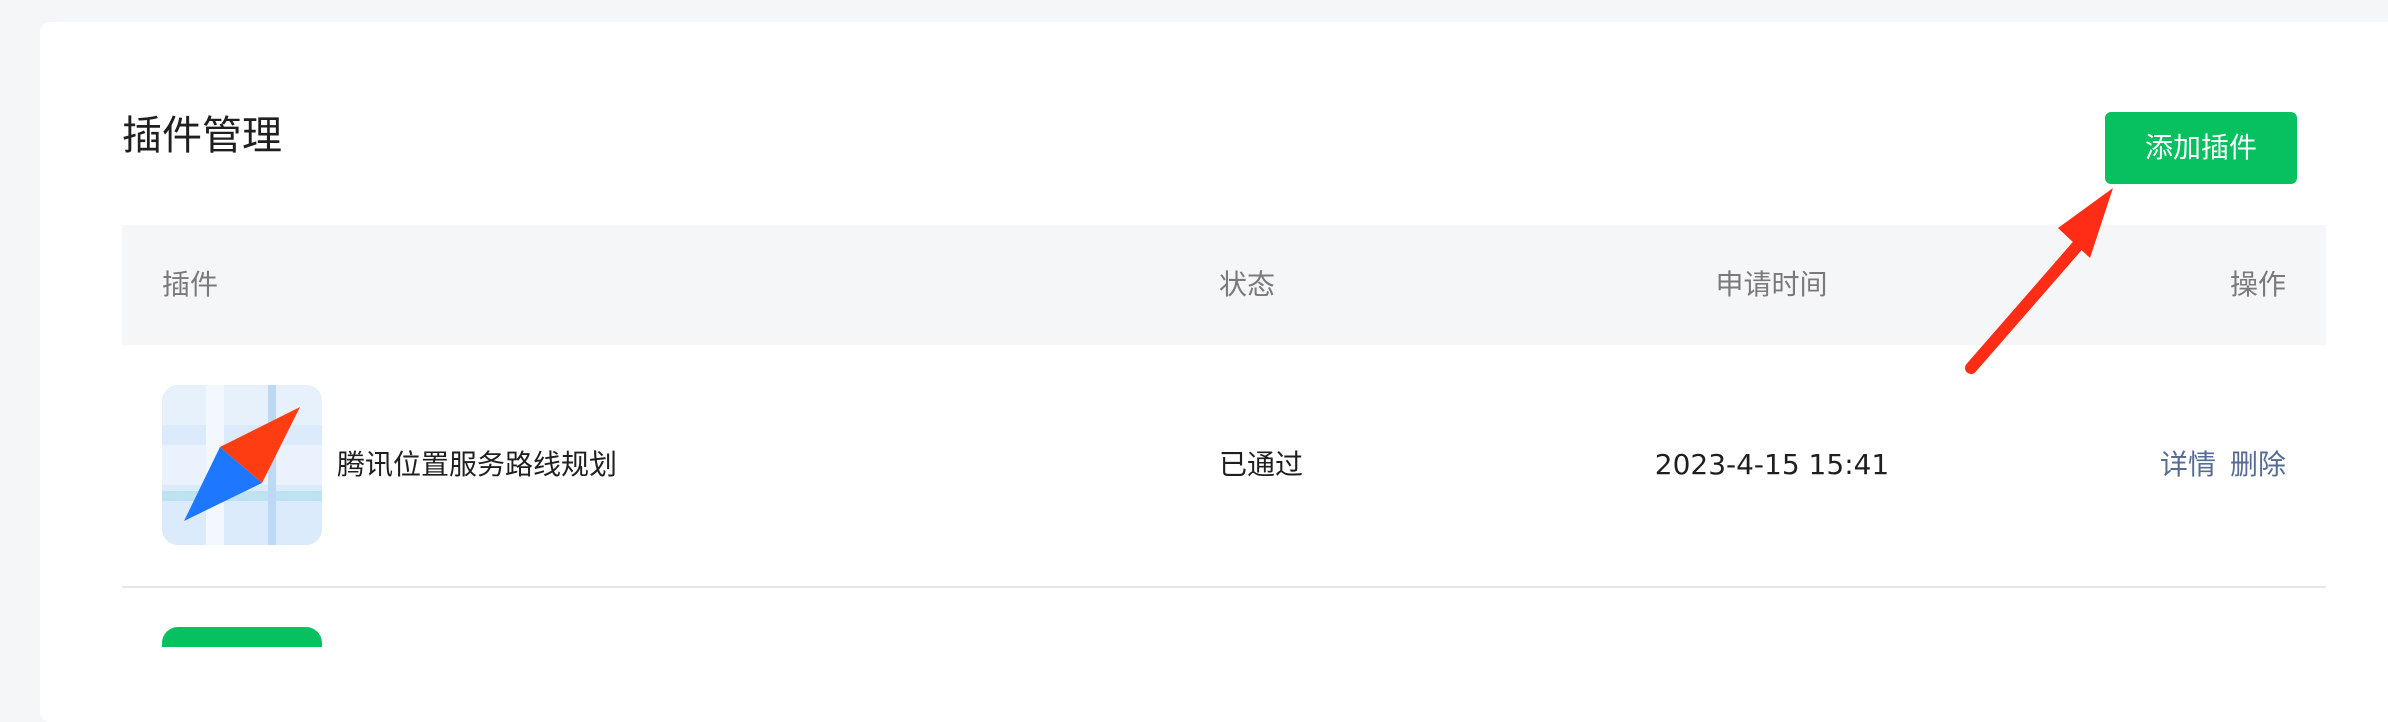  I want to click on details-link: 详情, so click(2188, 465).